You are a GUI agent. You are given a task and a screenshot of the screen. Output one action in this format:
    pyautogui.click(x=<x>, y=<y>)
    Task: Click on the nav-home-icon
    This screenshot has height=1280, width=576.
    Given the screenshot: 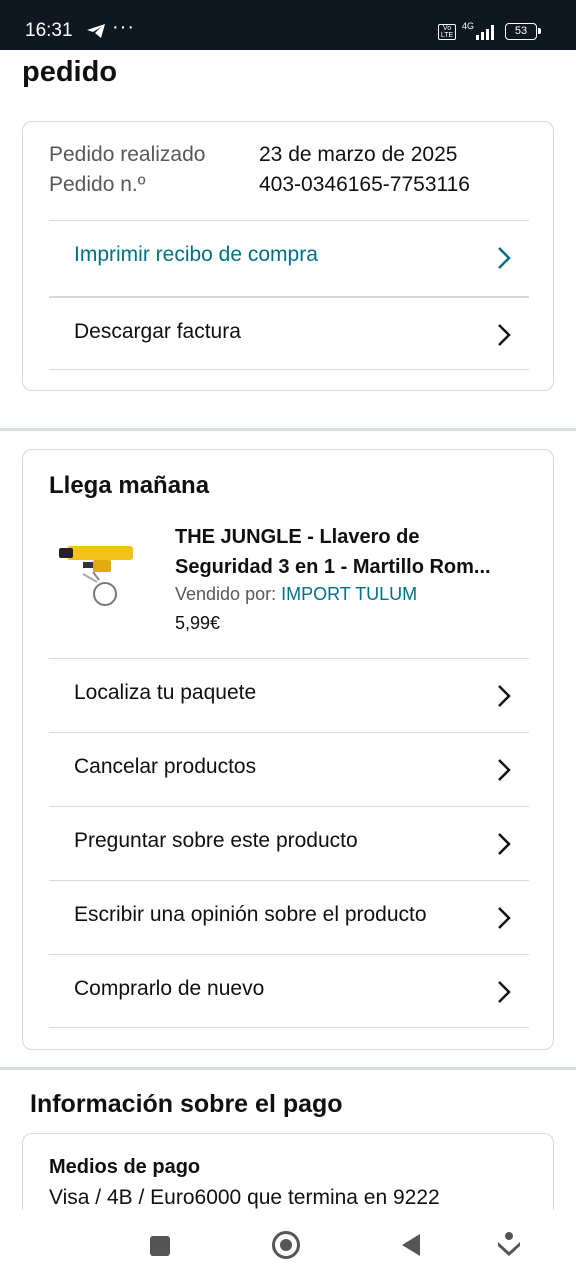 What is the action you would take?
    pyautogui.click(x=286, y=1245)
    